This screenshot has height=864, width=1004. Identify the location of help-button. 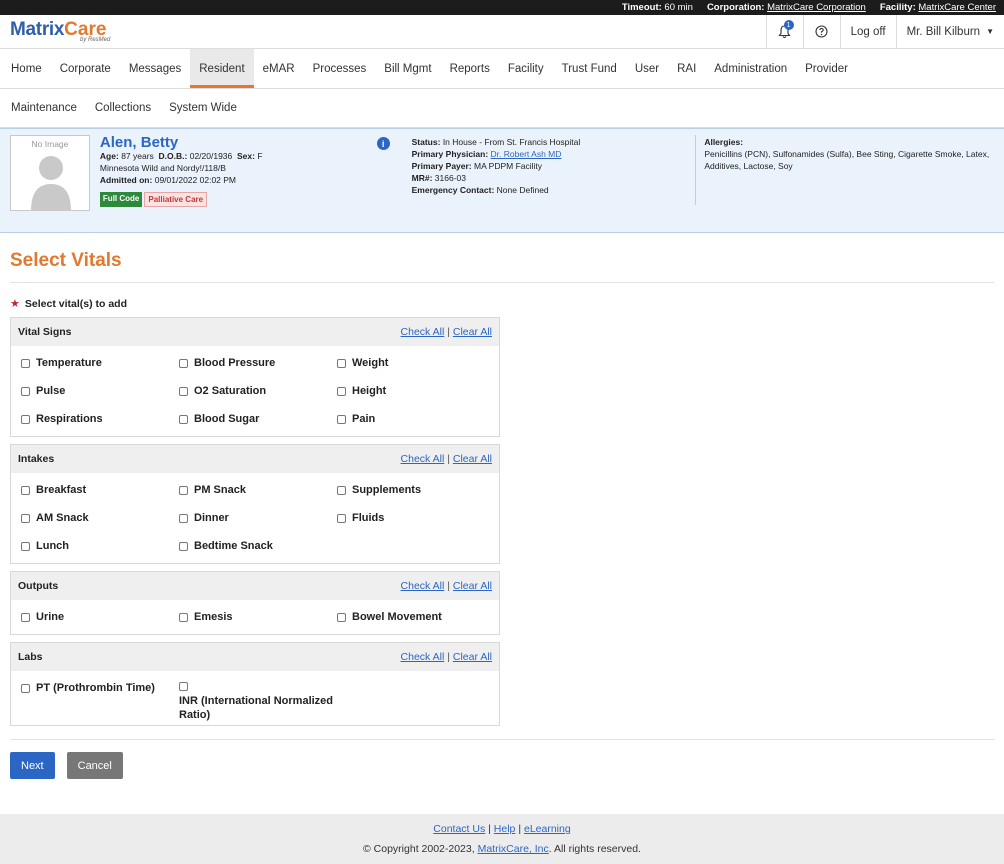
(821, 31).